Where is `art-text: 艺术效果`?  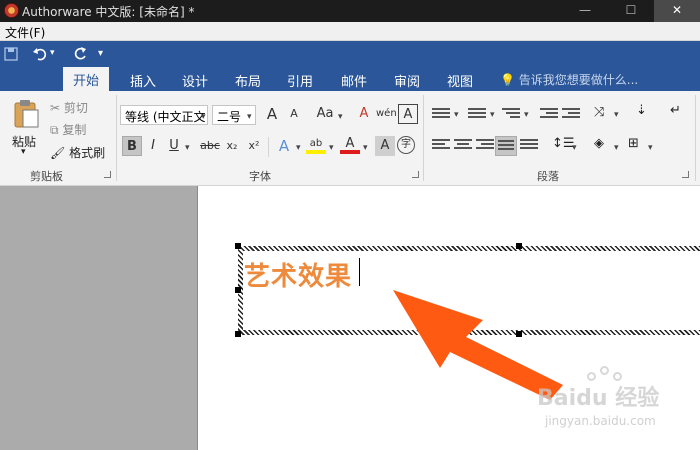
art-text: 艺术效果 is located at coordinates (298, 274).